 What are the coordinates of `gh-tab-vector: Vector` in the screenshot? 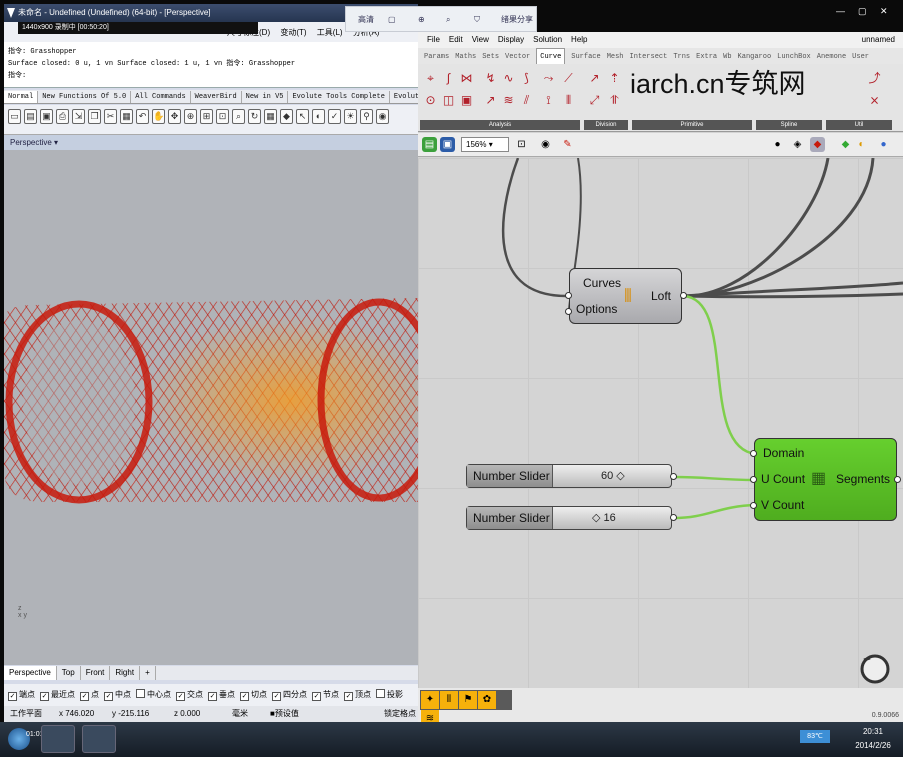 It's located at (517, 56).